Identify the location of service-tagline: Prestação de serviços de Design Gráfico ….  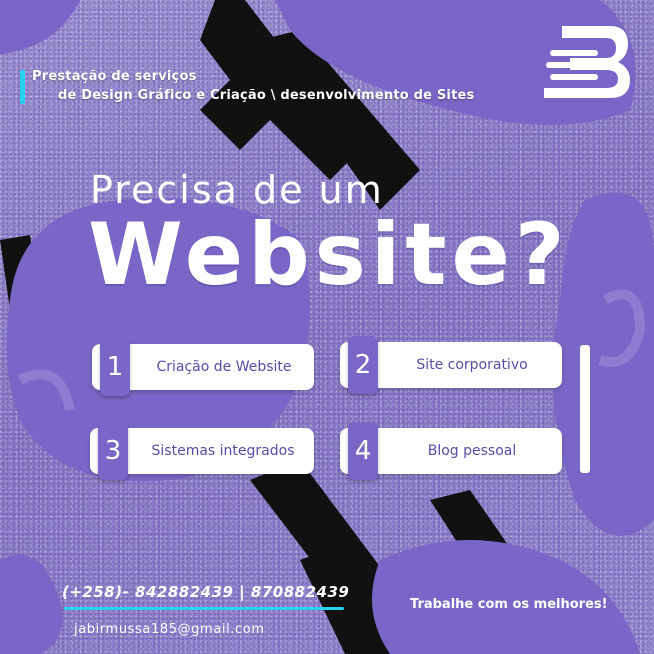
(253, 86).